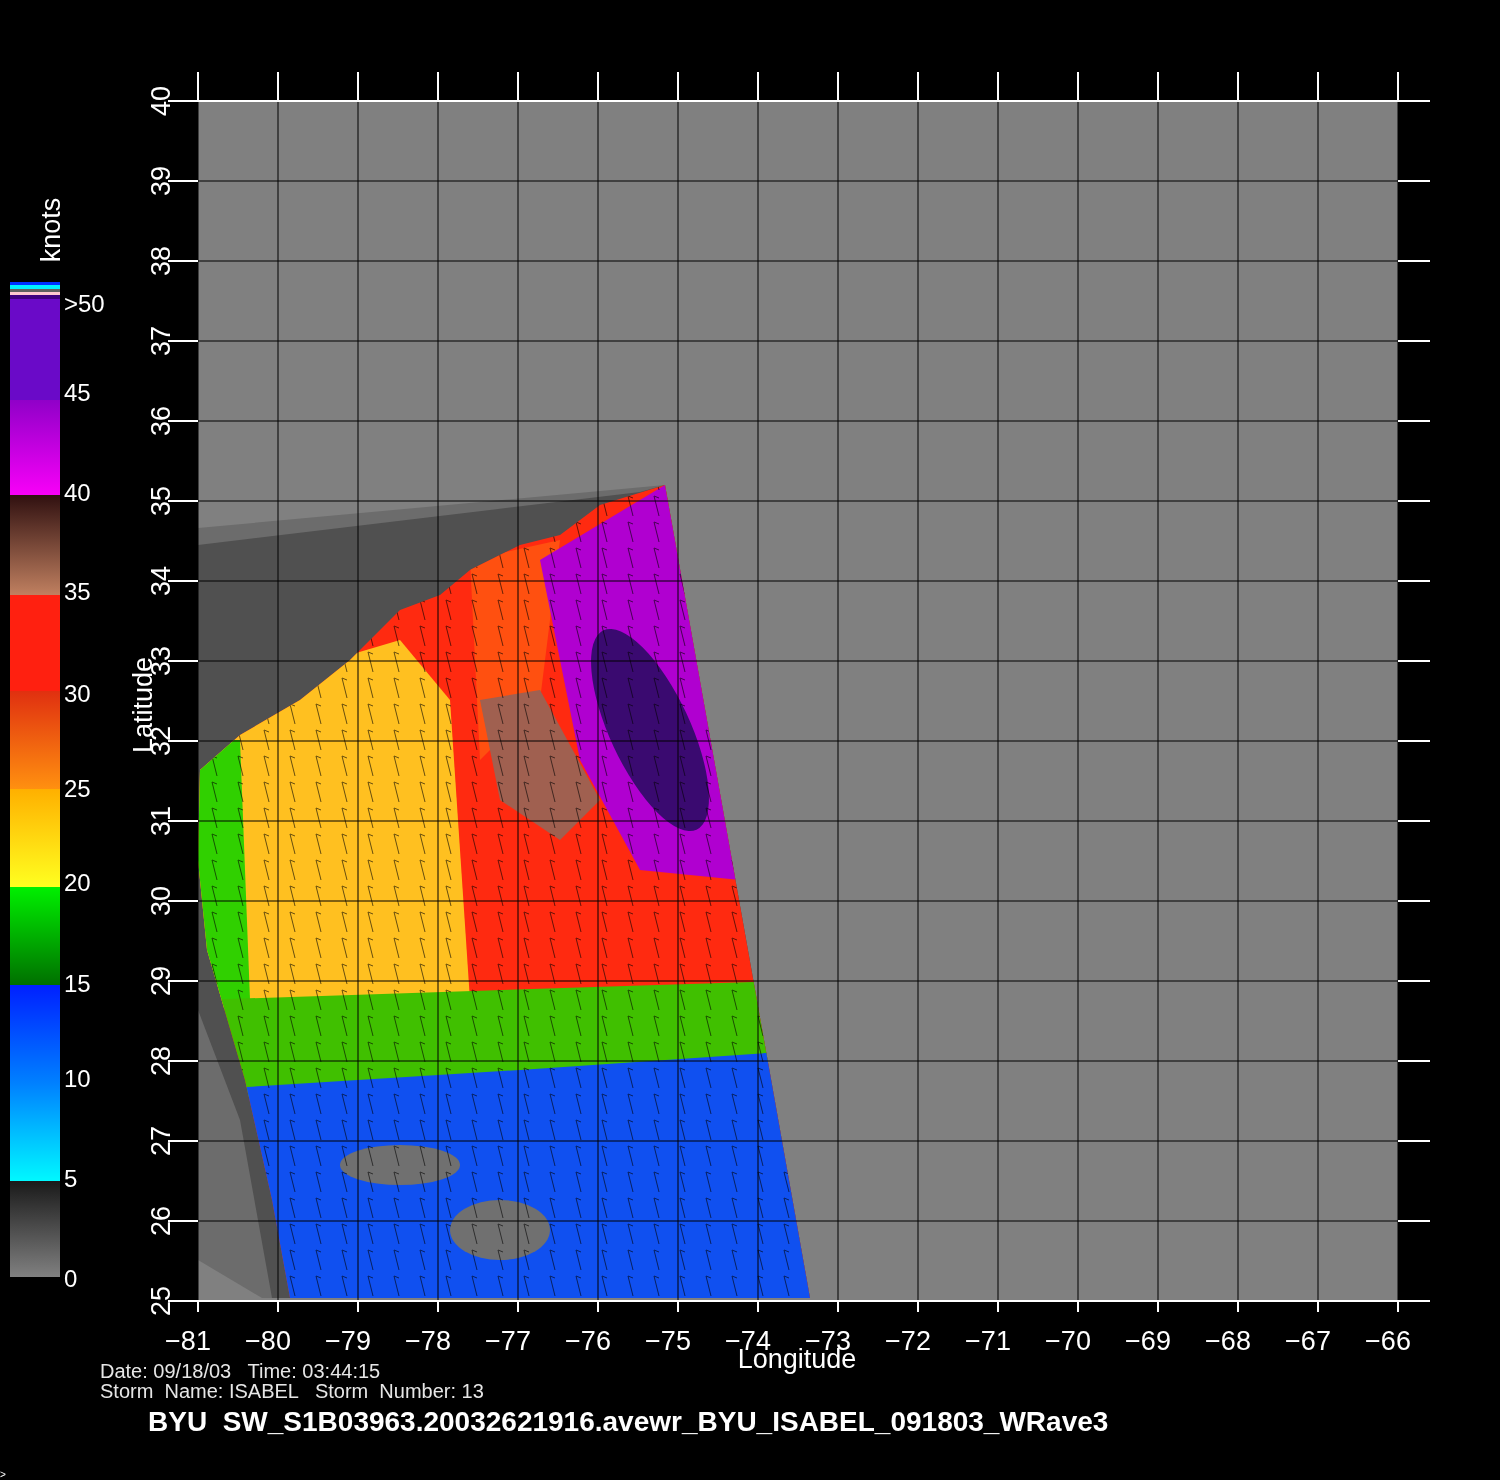 The image size is (1500, 1480). What do you see at coordinates (988, 1341) in the screenshot?
I see `longitude-tick-label: −71` at bounding box center [988, 1341].